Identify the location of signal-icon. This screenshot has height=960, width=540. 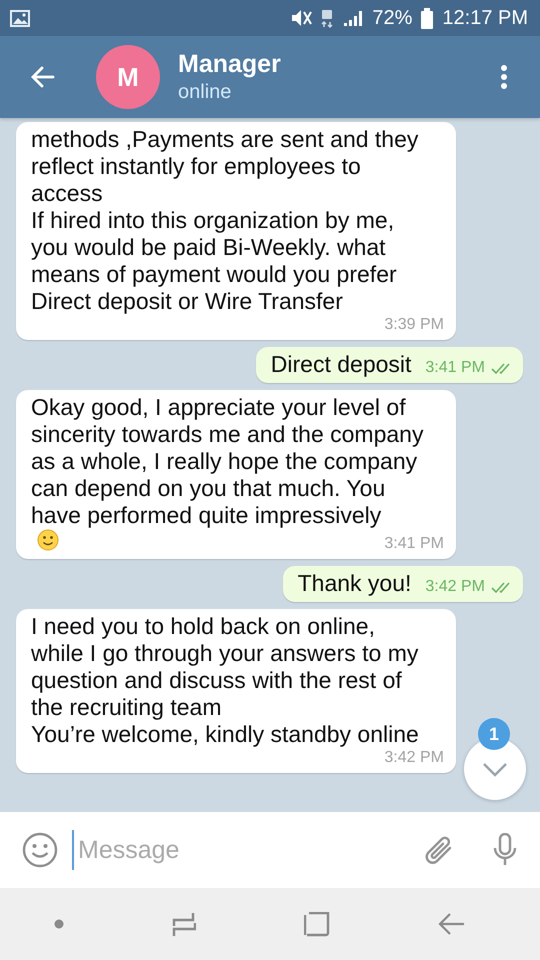
(353, 18).